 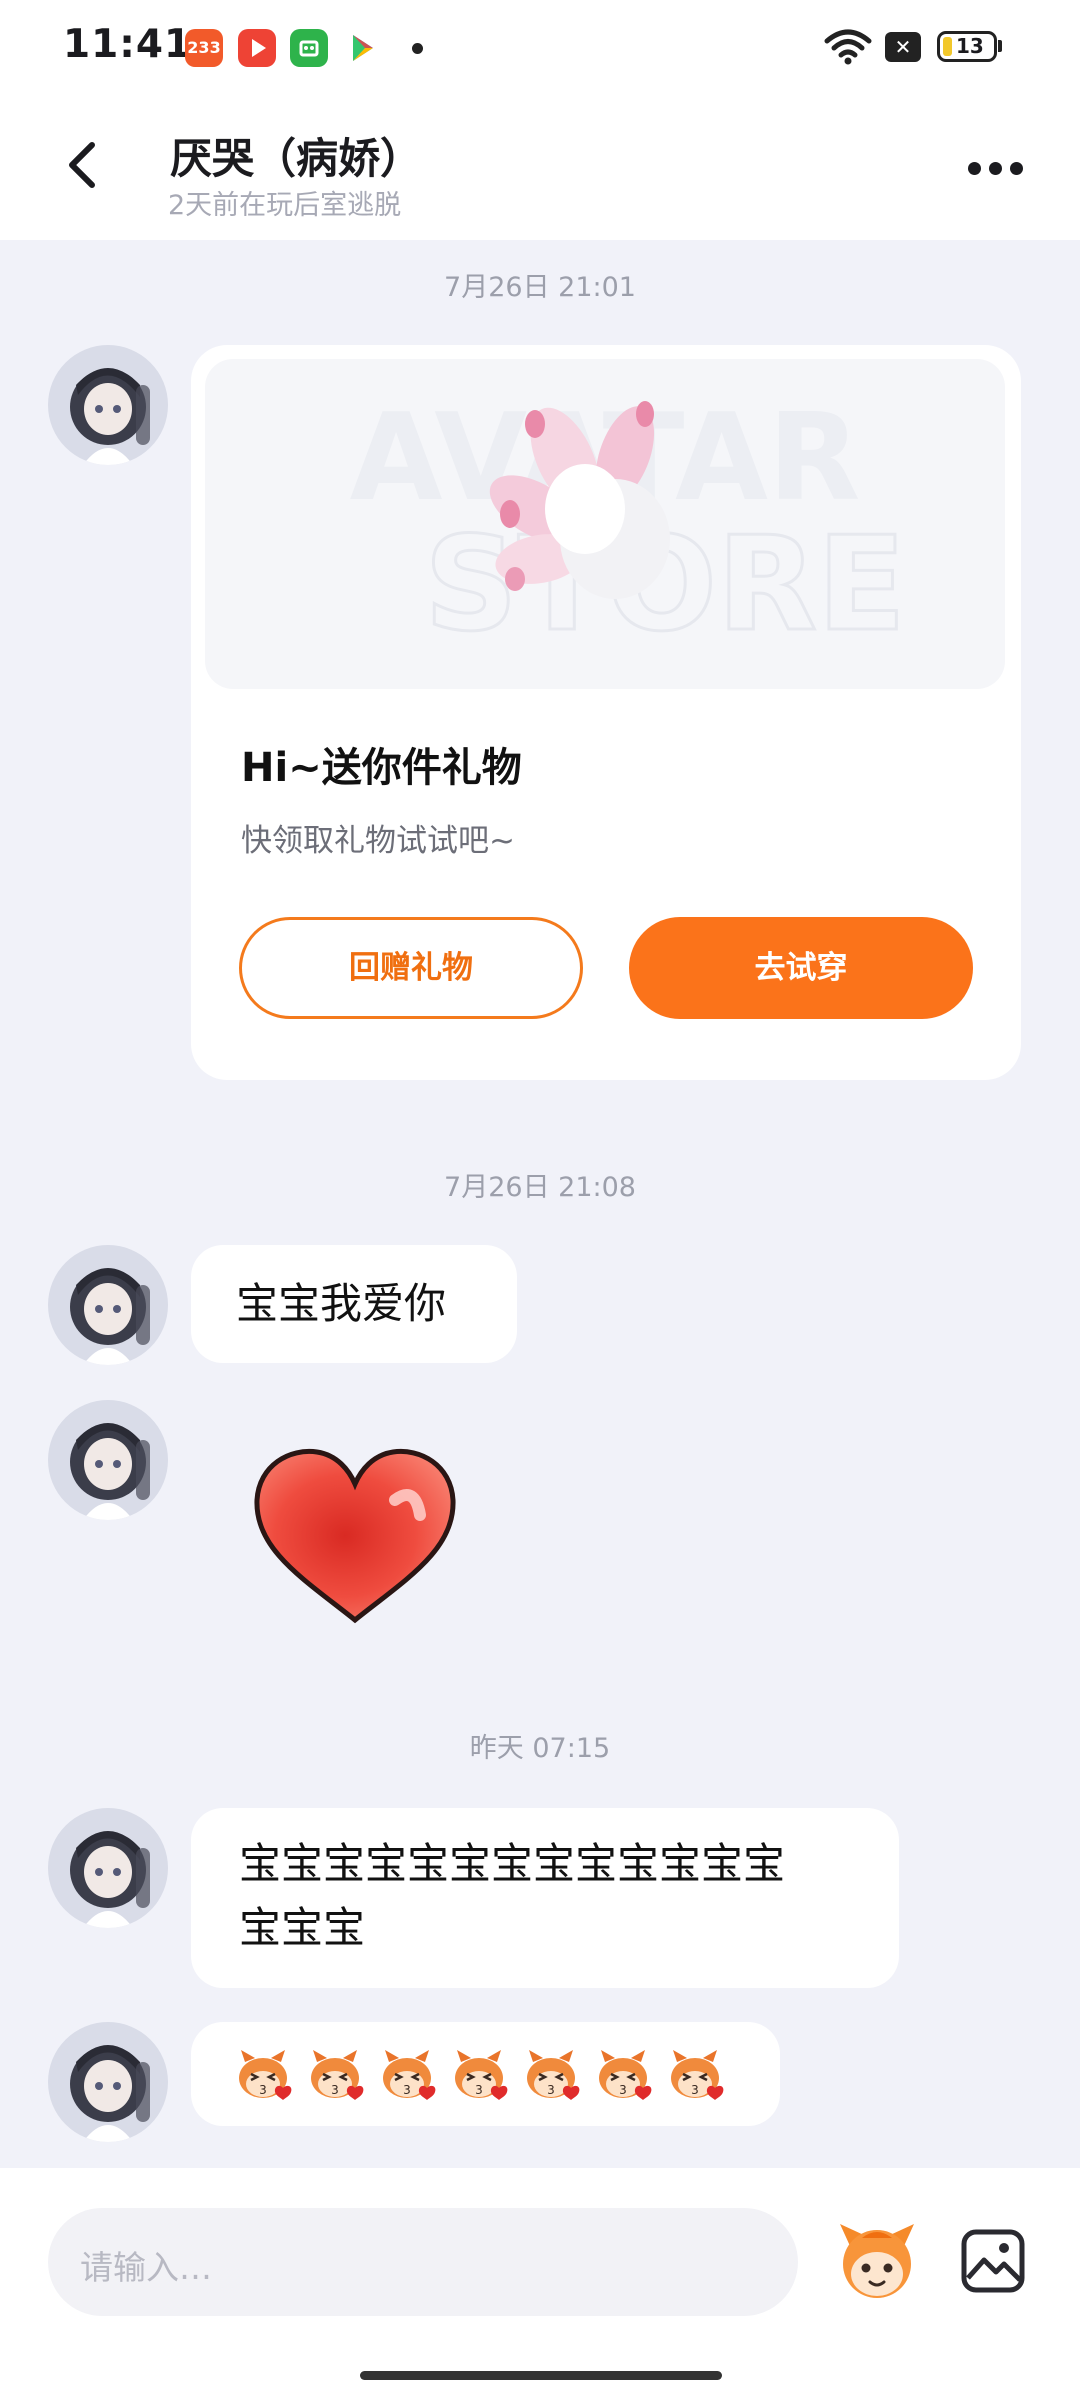 What do you see at coordinates (257, 48) in the screenshot?
I see `video-app-icon` at bounding box center [257, 48].